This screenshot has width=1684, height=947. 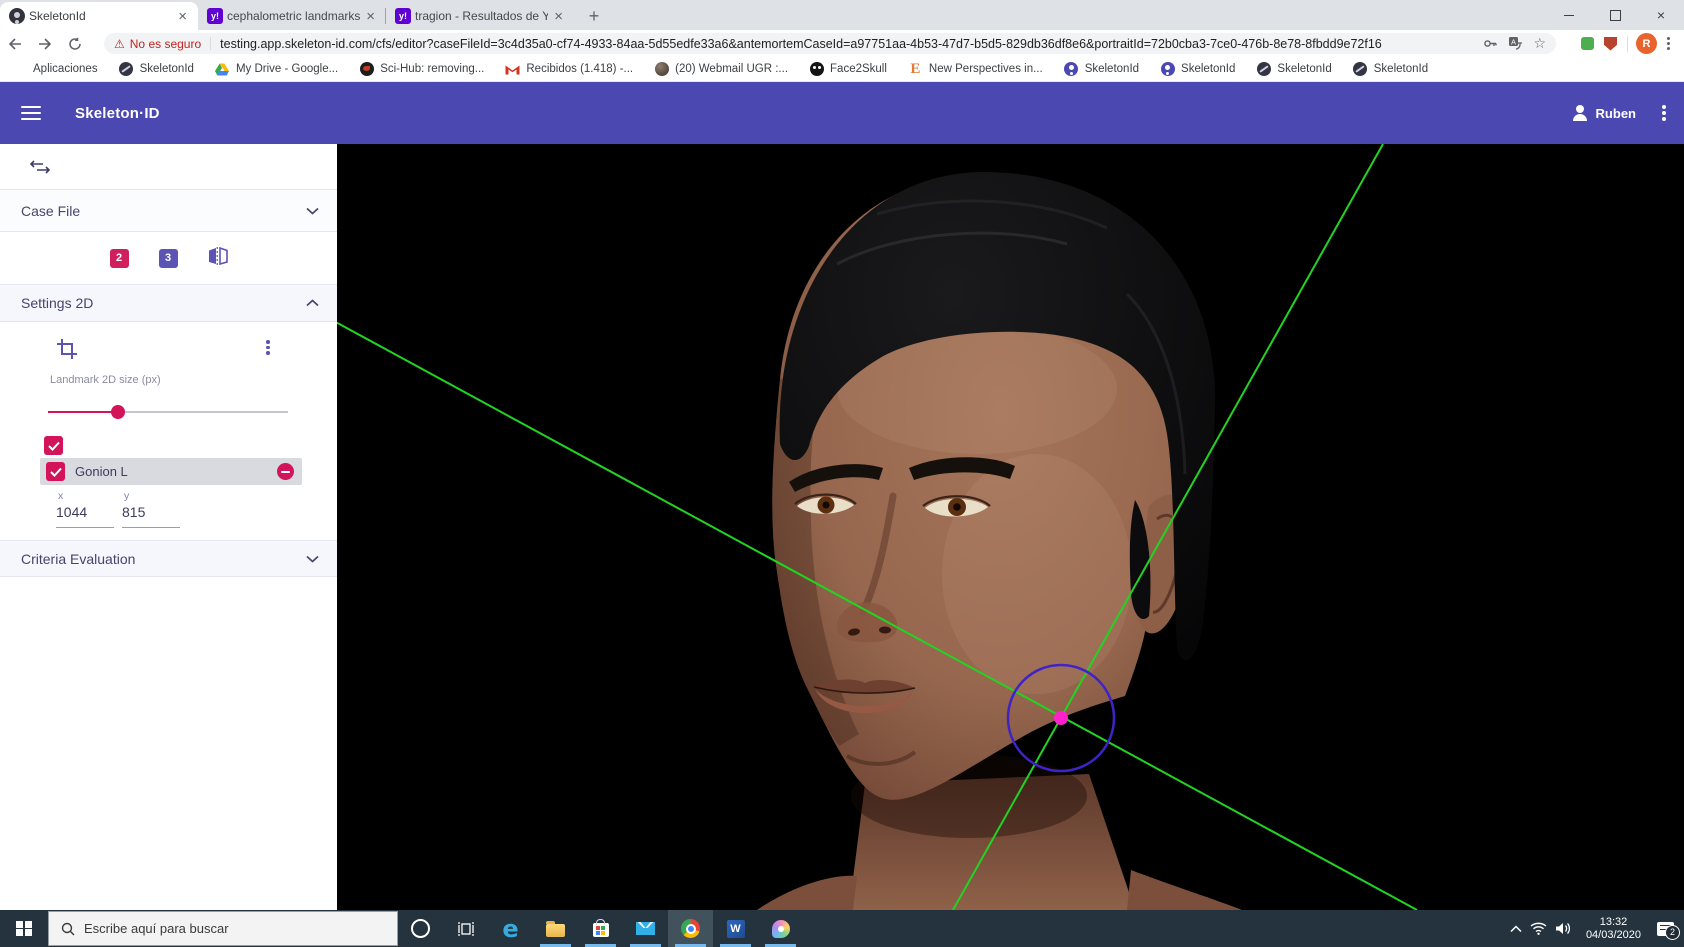 What do you see at coordinates (510, 928) in the screenshot?
I see `edge-button: e` at bounding box center [510, 928].